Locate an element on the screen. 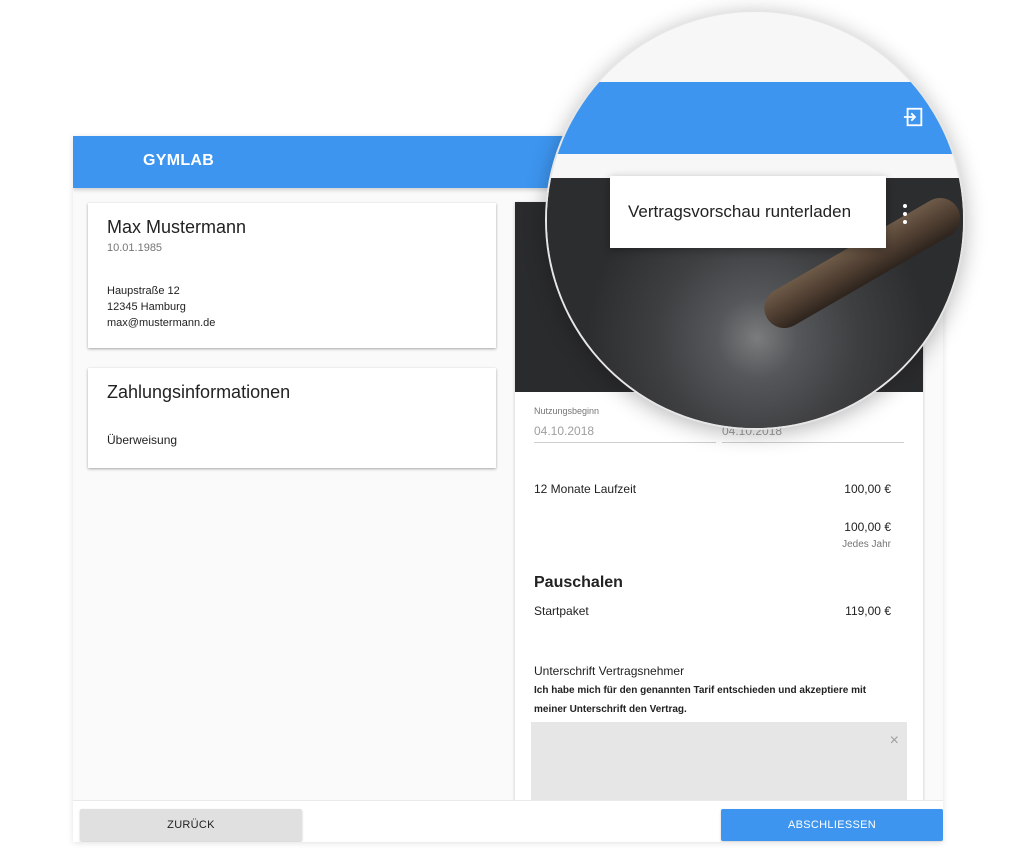  finish-button: ABSCHLIESSEN is located at coordinates (832, 825).